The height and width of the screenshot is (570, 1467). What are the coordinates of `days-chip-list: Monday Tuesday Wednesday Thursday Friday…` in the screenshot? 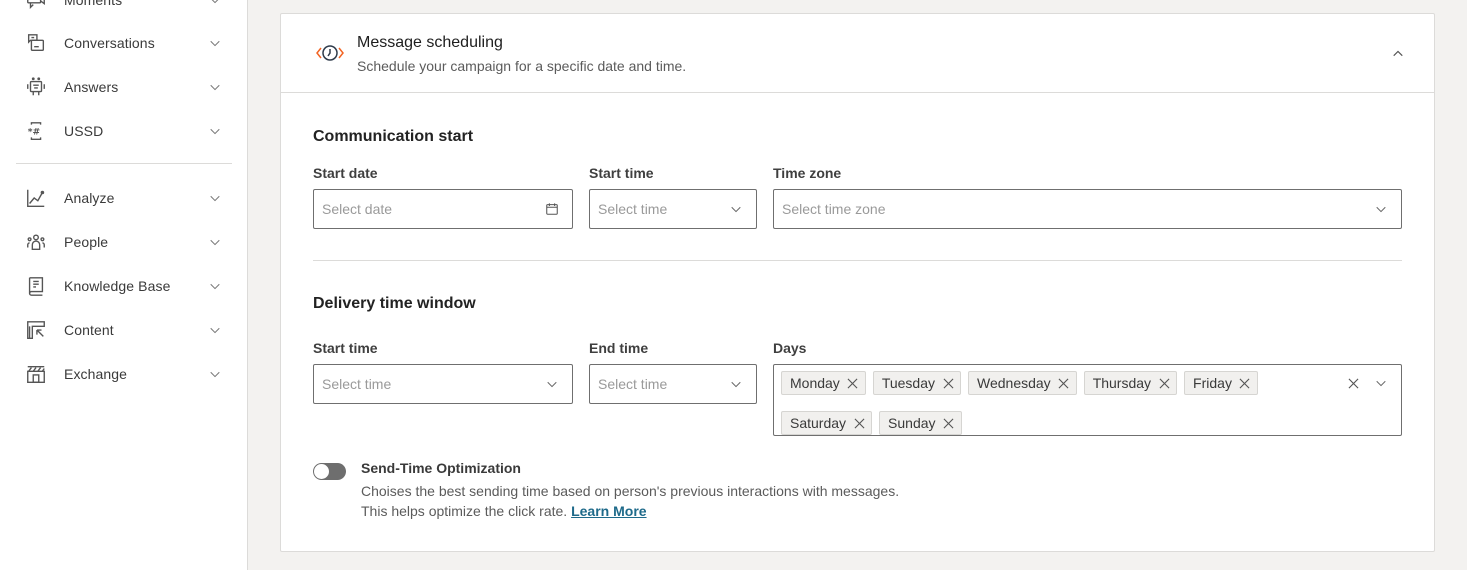 It's located at (1046, 403).